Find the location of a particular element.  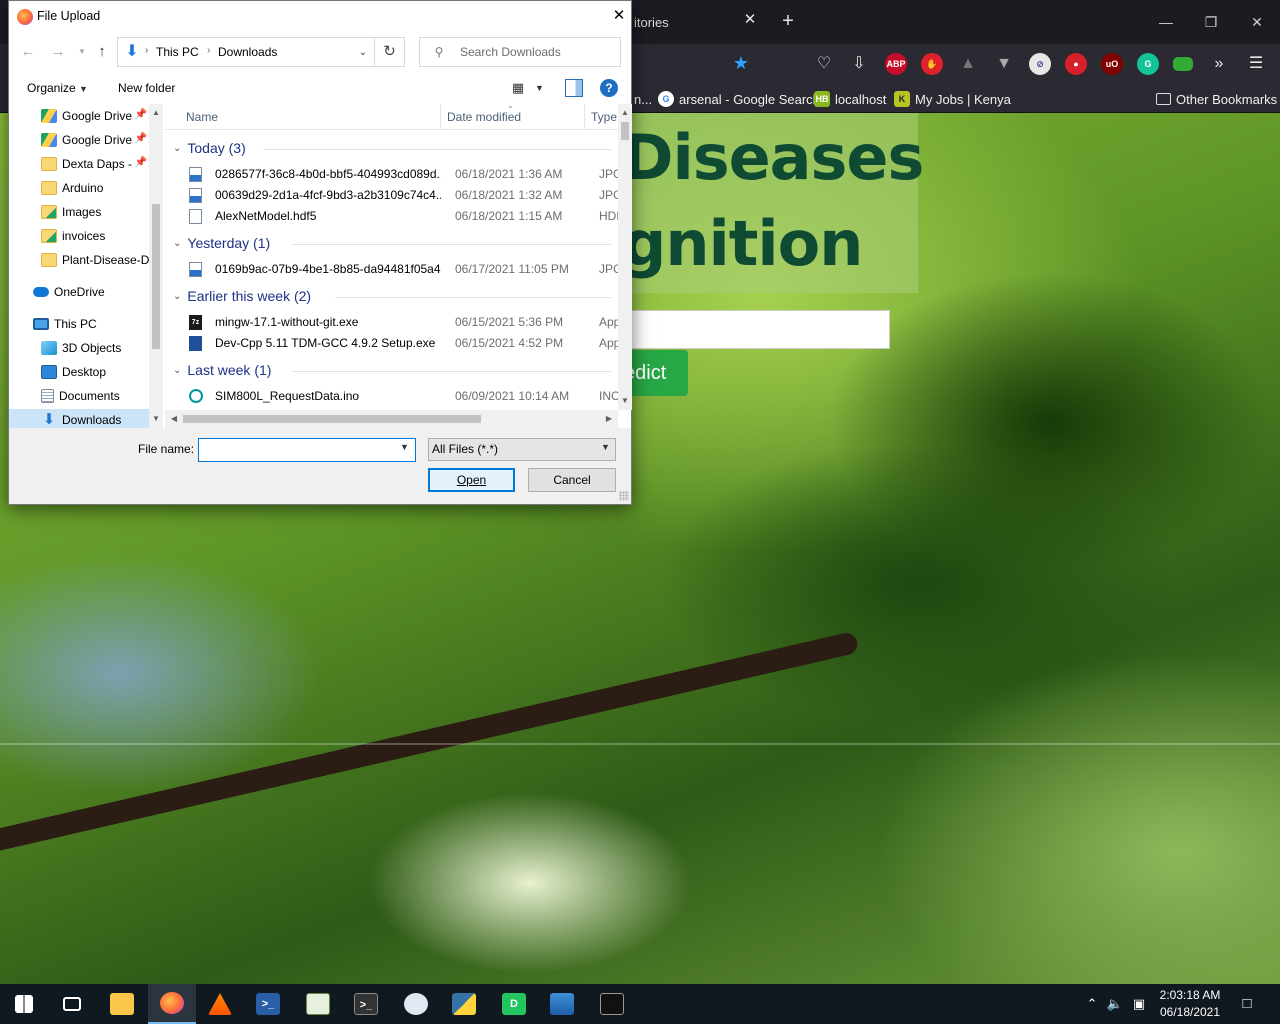

group-header-earlier-this-week: ⌄ Earlier this week (2) is located at coordinates (242, 296).